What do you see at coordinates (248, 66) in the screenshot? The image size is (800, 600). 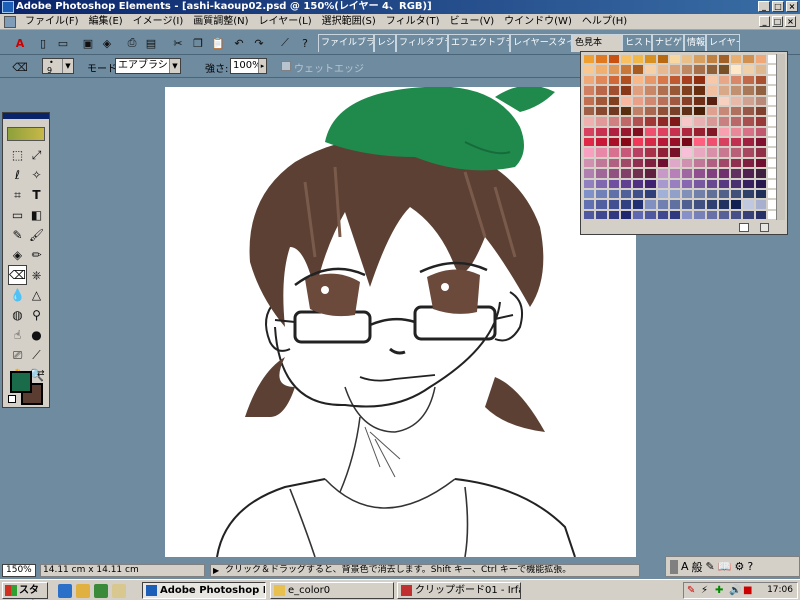 I see `strength-input: 100% ▸` at bounding box center [248, 66].